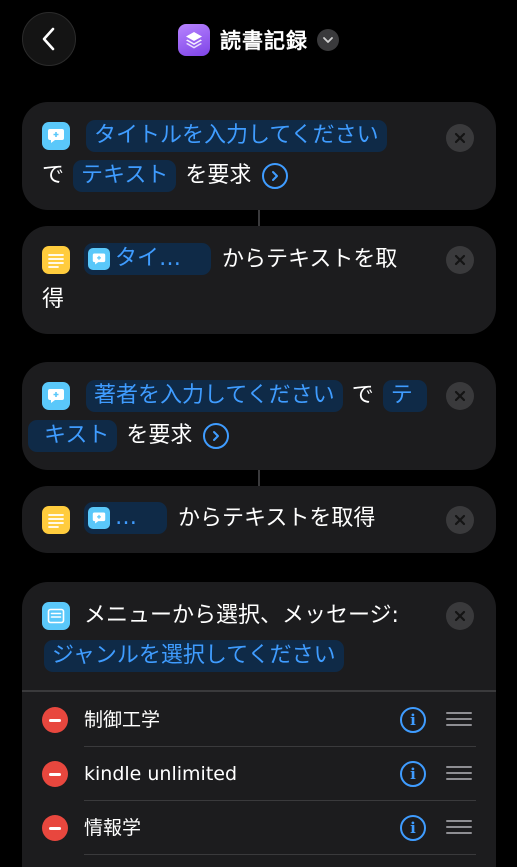 The image size is (517, 867). What do you see at coordinates (122, 720) in the screenshot?
I see `menu-item-label: 制御工学` at bounding box center [122, 720].